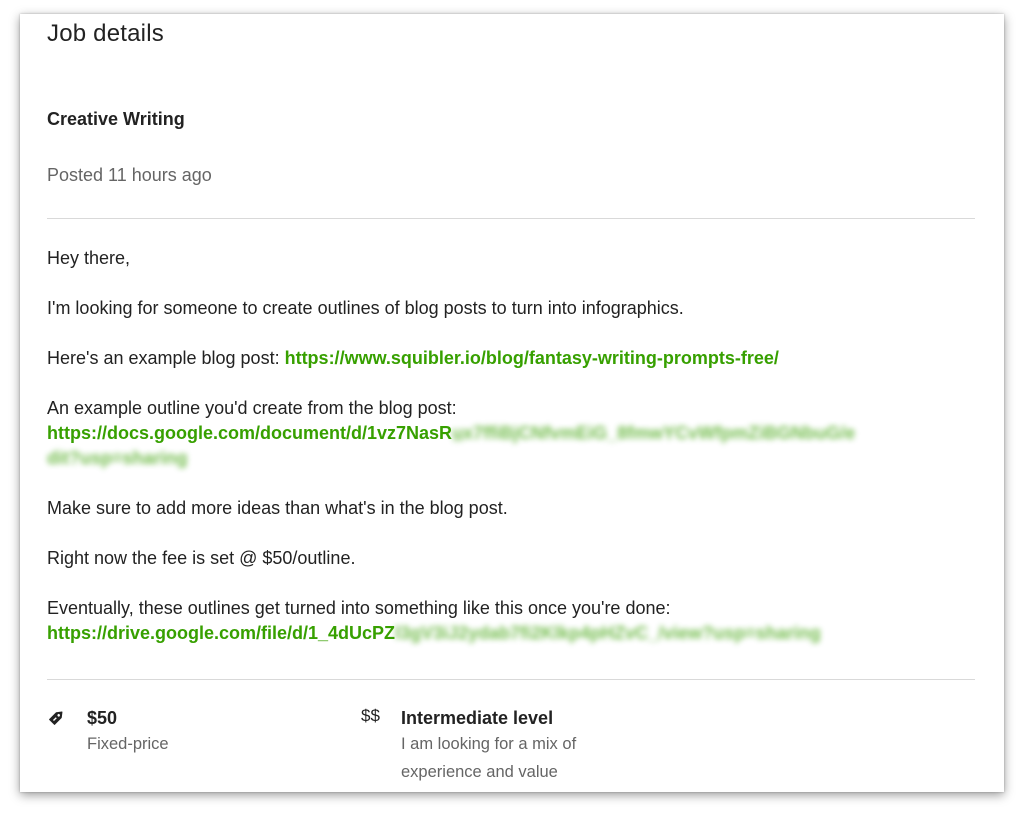  I want to click on job-title: Creative Writing, so click(116, 119).